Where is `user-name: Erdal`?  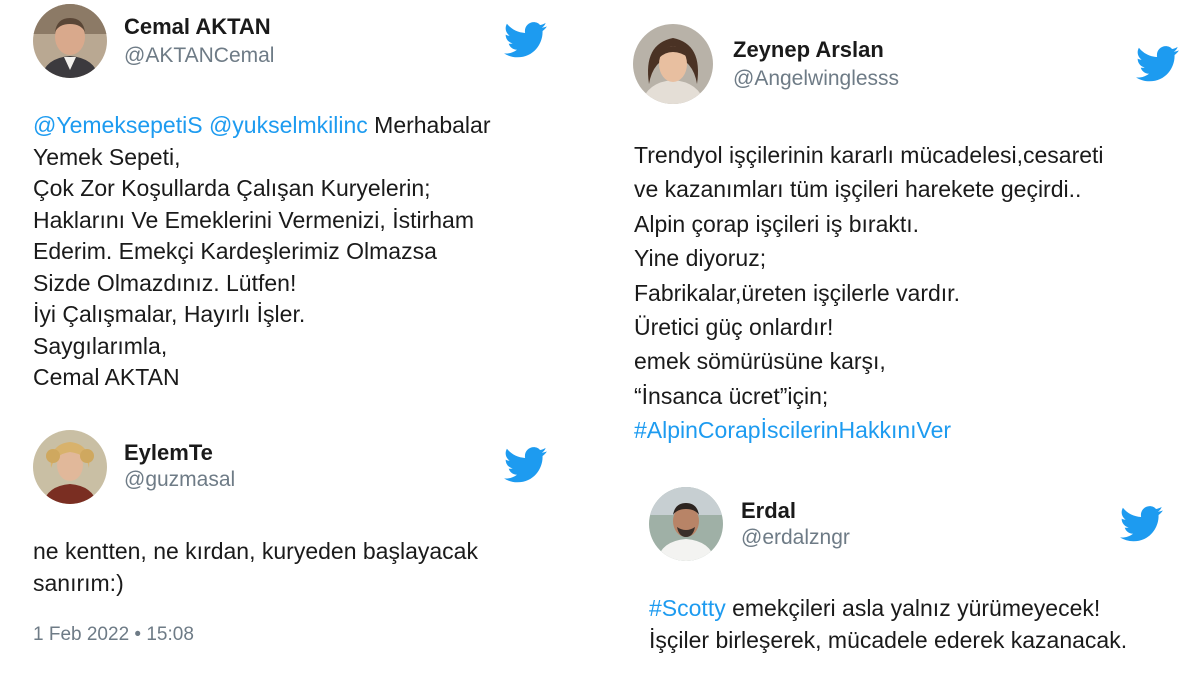 user-name: Erdal is located at coordinates (768, 511).